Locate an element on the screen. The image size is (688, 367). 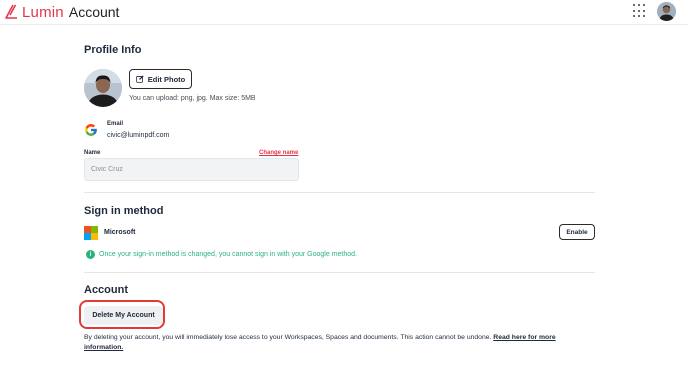
microsoft-label: Microsoft is located at coordinates (120, 232).